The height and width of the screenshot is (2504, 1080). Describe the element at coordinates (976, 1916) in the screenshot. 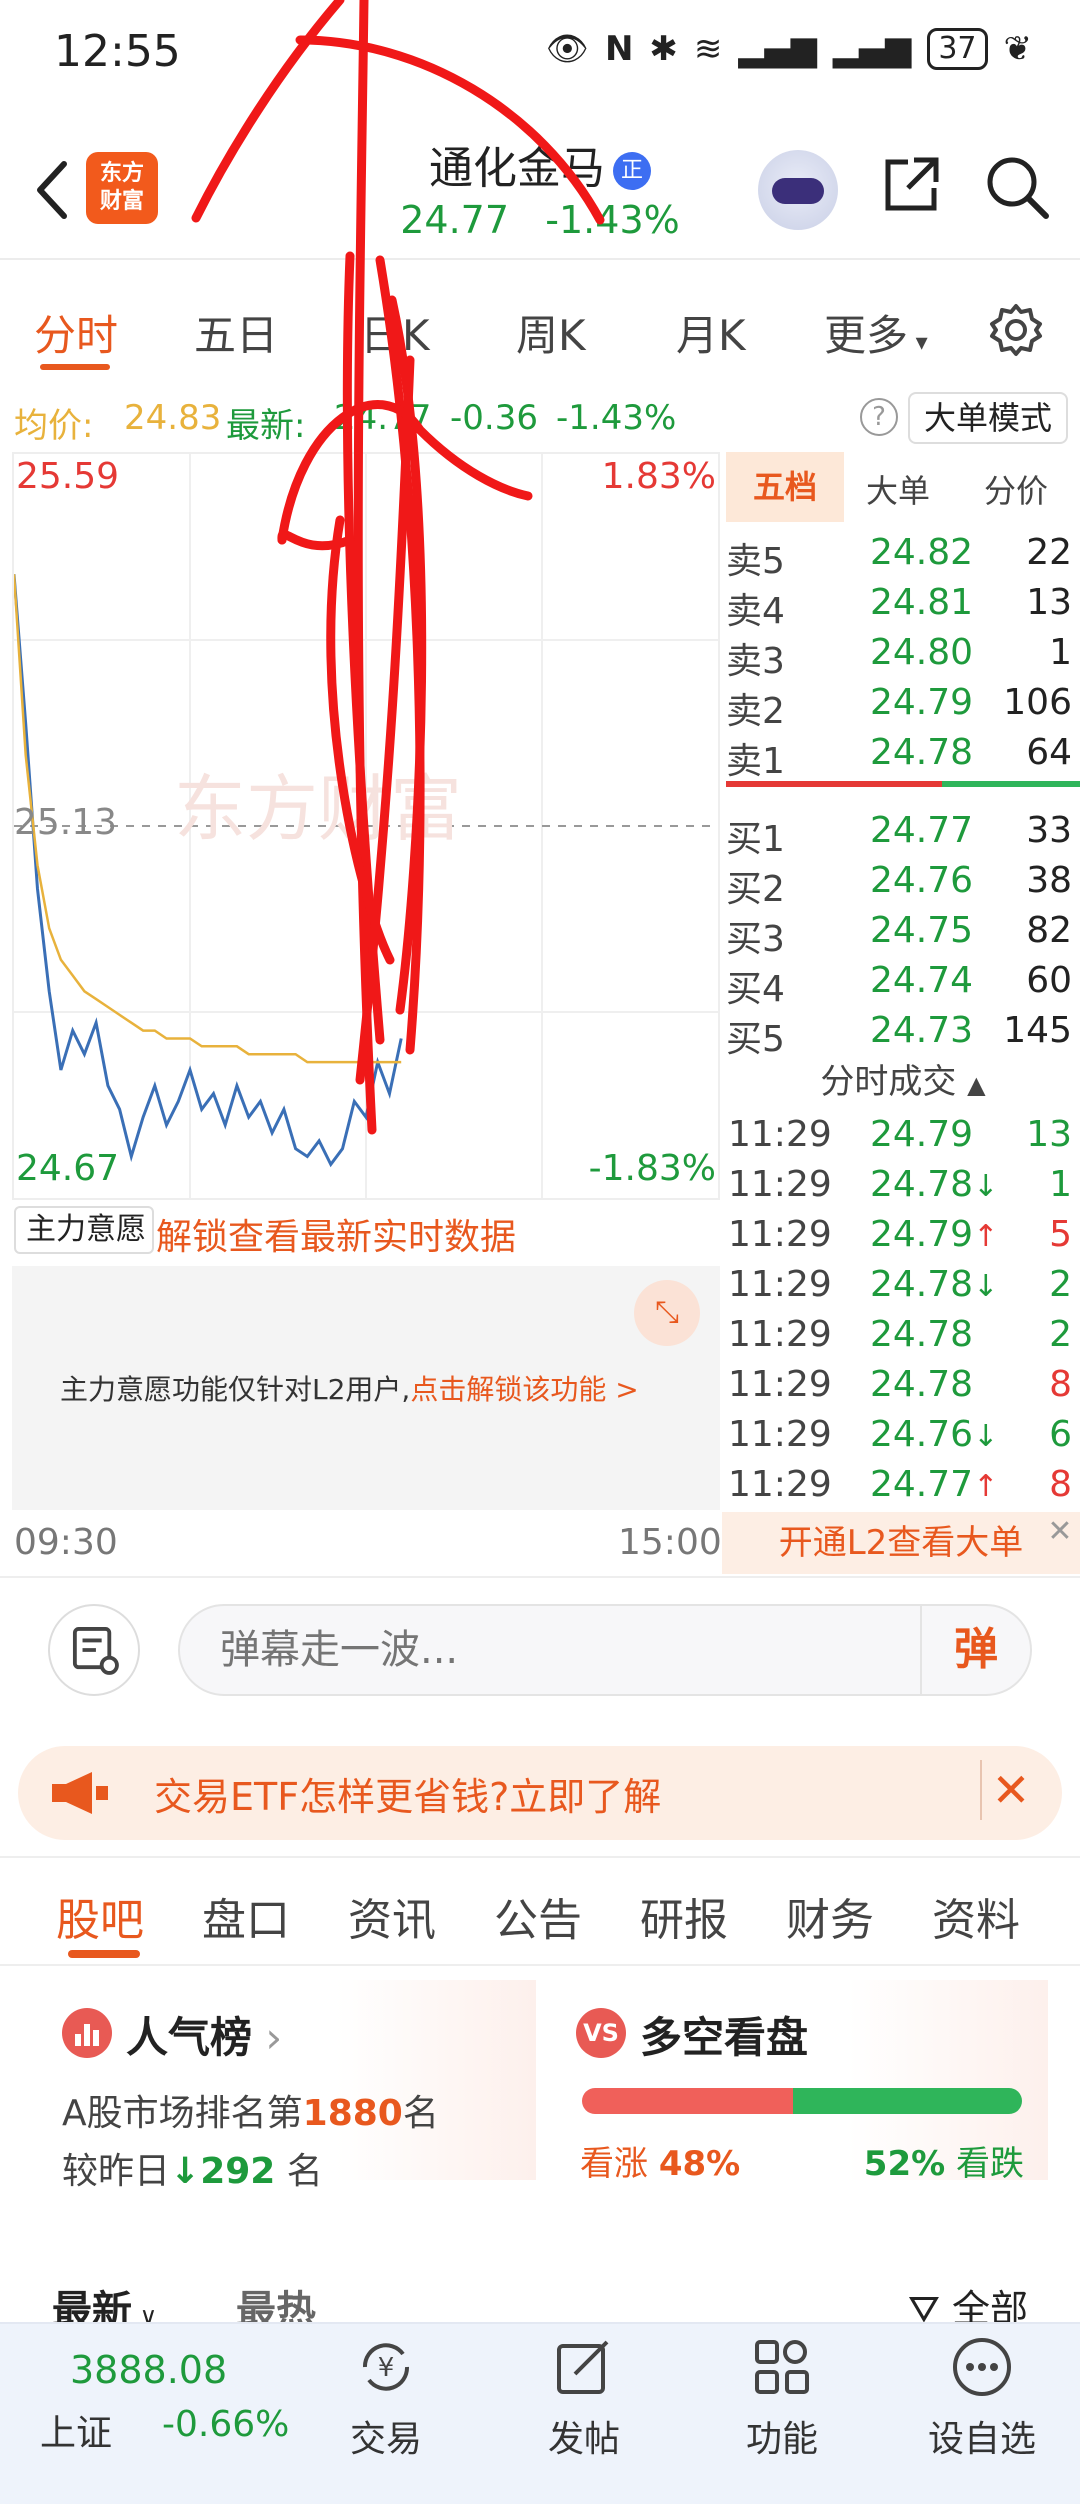

I see `tab-profile: 资料` at that location.